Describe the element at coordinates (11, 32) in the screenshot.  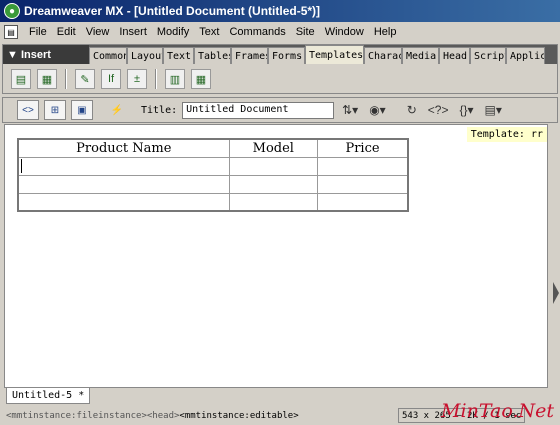
I see `document-icon: ▤` at that location.